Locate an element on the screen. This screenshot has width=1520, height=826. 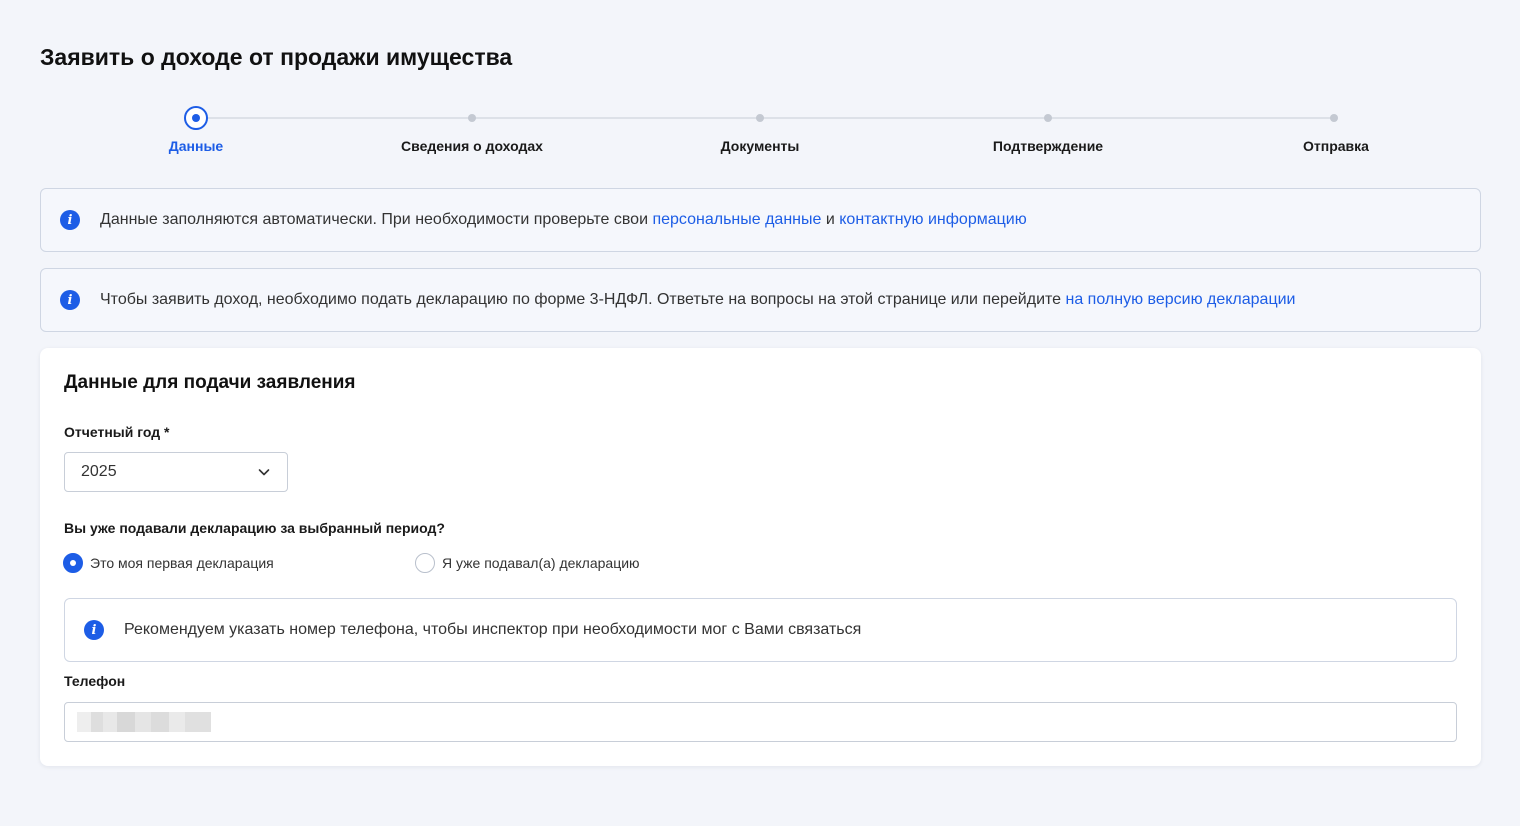
page-title: Заявить о доходе от продажи имущества is located at coordinates (276, 57).